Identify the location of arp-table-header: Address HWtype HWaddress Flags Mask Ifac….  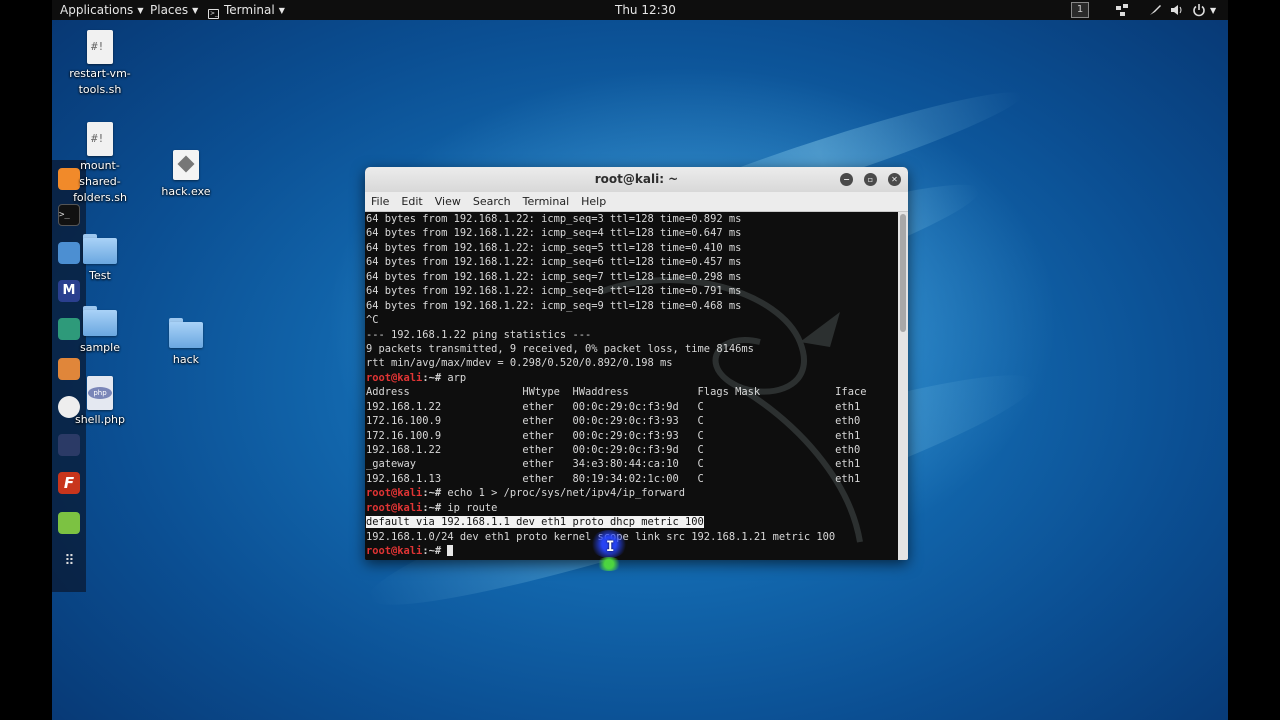
(616, 392).